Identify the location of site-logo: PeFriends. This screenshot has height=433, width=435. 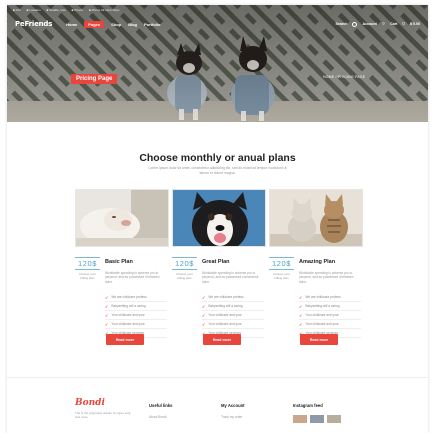
(33, 24).